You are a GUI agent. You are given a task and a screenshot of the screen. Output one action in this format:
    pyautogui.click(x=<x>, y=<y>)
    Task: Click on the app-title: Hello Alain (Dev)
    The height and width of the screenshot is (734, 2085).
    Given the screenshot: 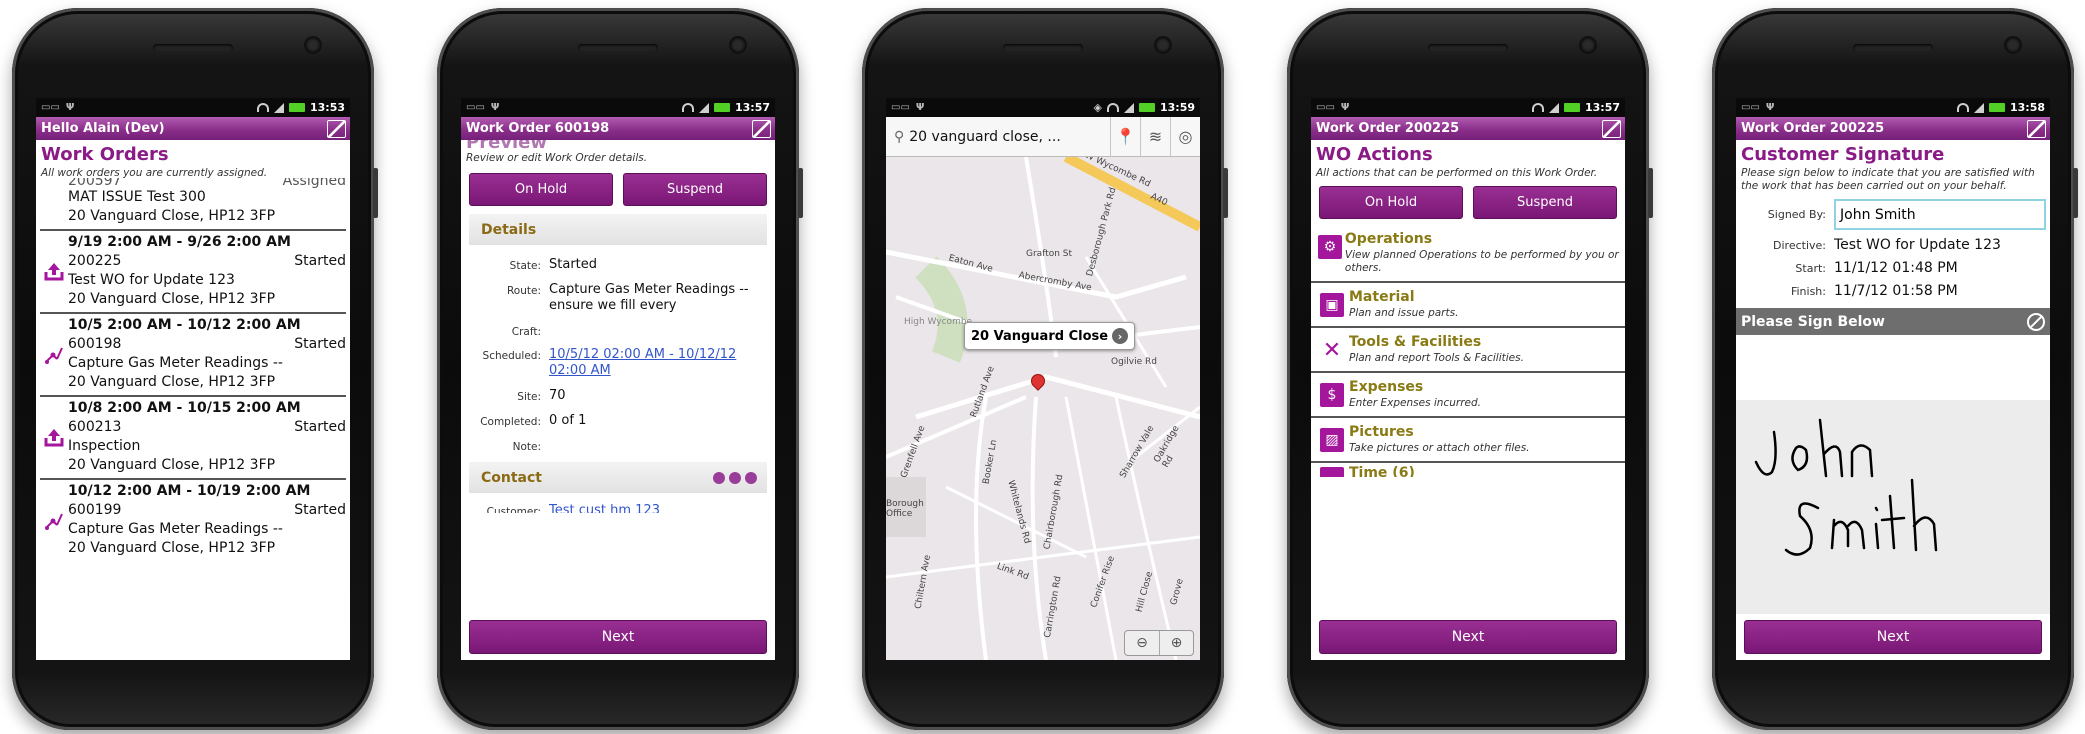 What is the action you would take?
    pyautogui.click(x=103, y=128)
    